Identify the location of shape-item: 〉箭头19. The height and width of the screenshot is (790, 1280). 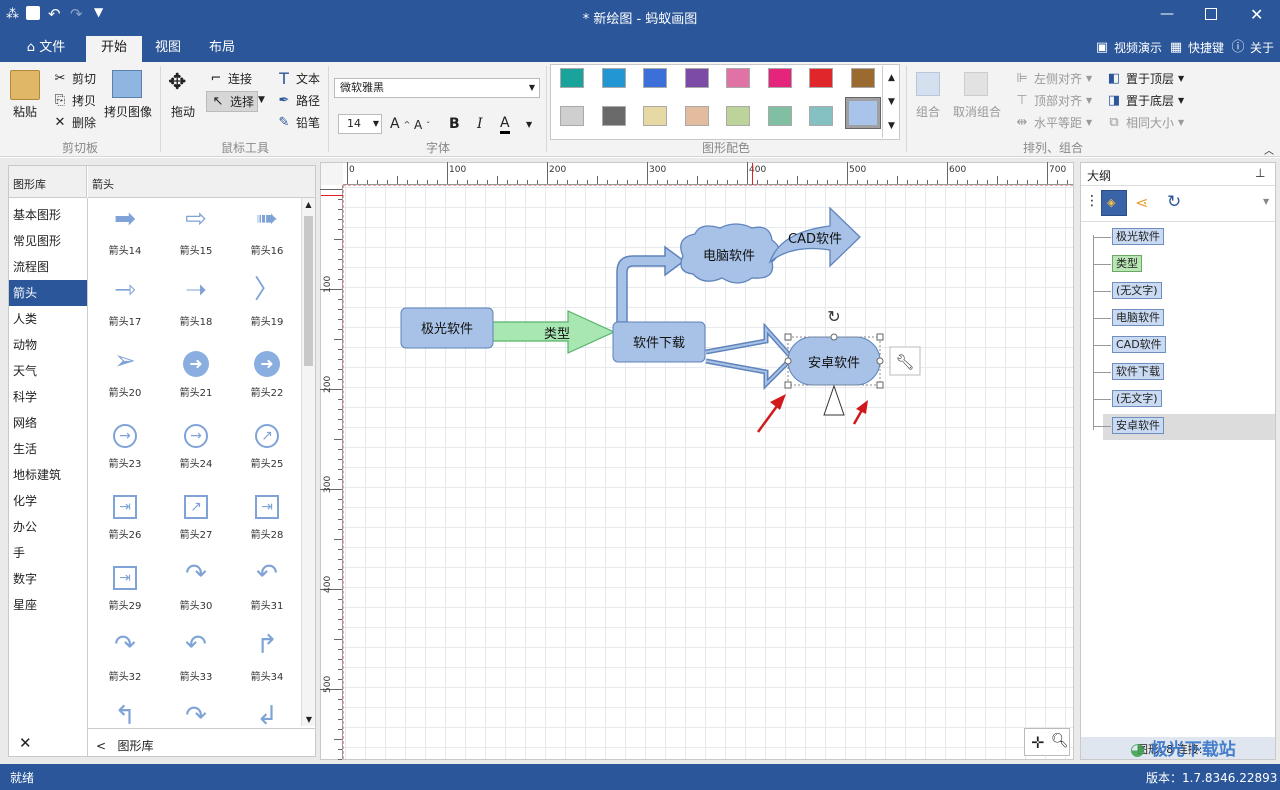
(267, 303).